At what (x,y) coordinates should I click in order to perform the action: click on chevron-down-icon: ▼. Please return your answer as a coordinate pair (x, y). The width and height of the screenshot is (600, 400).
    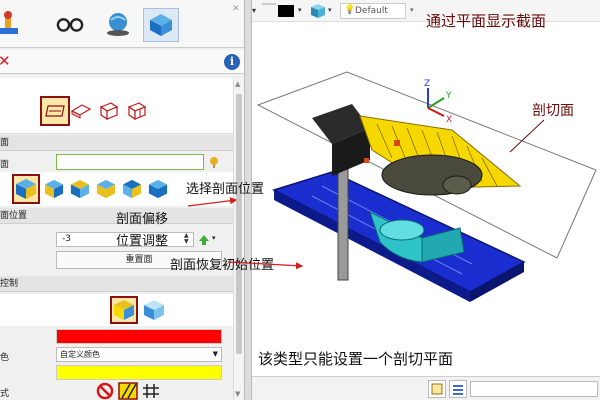
    Looking at the image, I should click on (215, 354).